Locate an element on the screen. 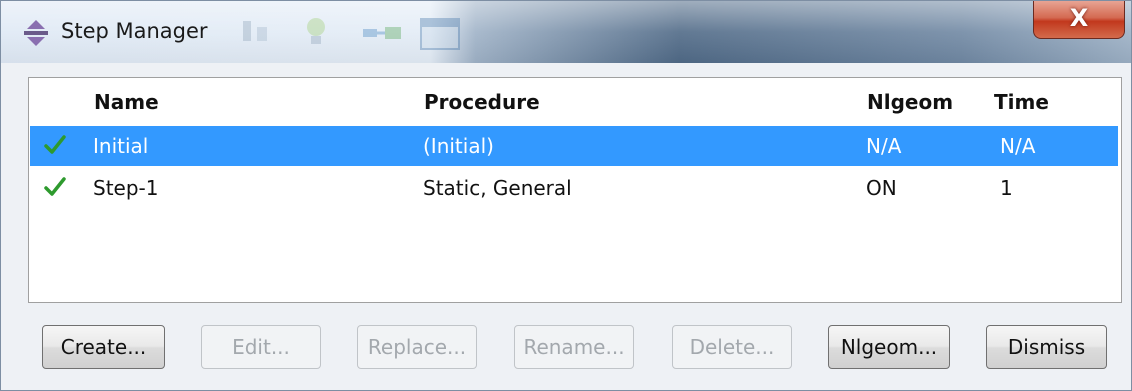 This screenshot has width=1132, height=391. row-name: Initial is located at coordinates (121, 146).